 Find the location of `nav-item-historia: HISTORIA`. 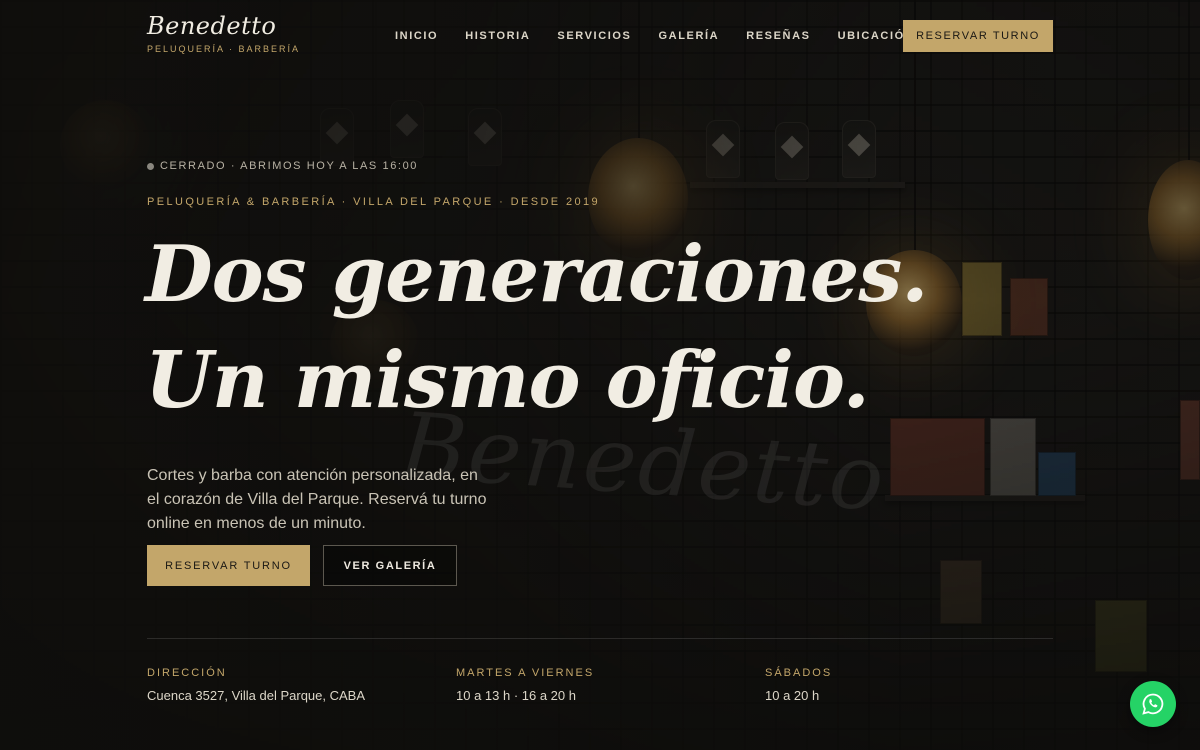

nav-item-historia: HISTORIA is located at coordinates (497, 36).